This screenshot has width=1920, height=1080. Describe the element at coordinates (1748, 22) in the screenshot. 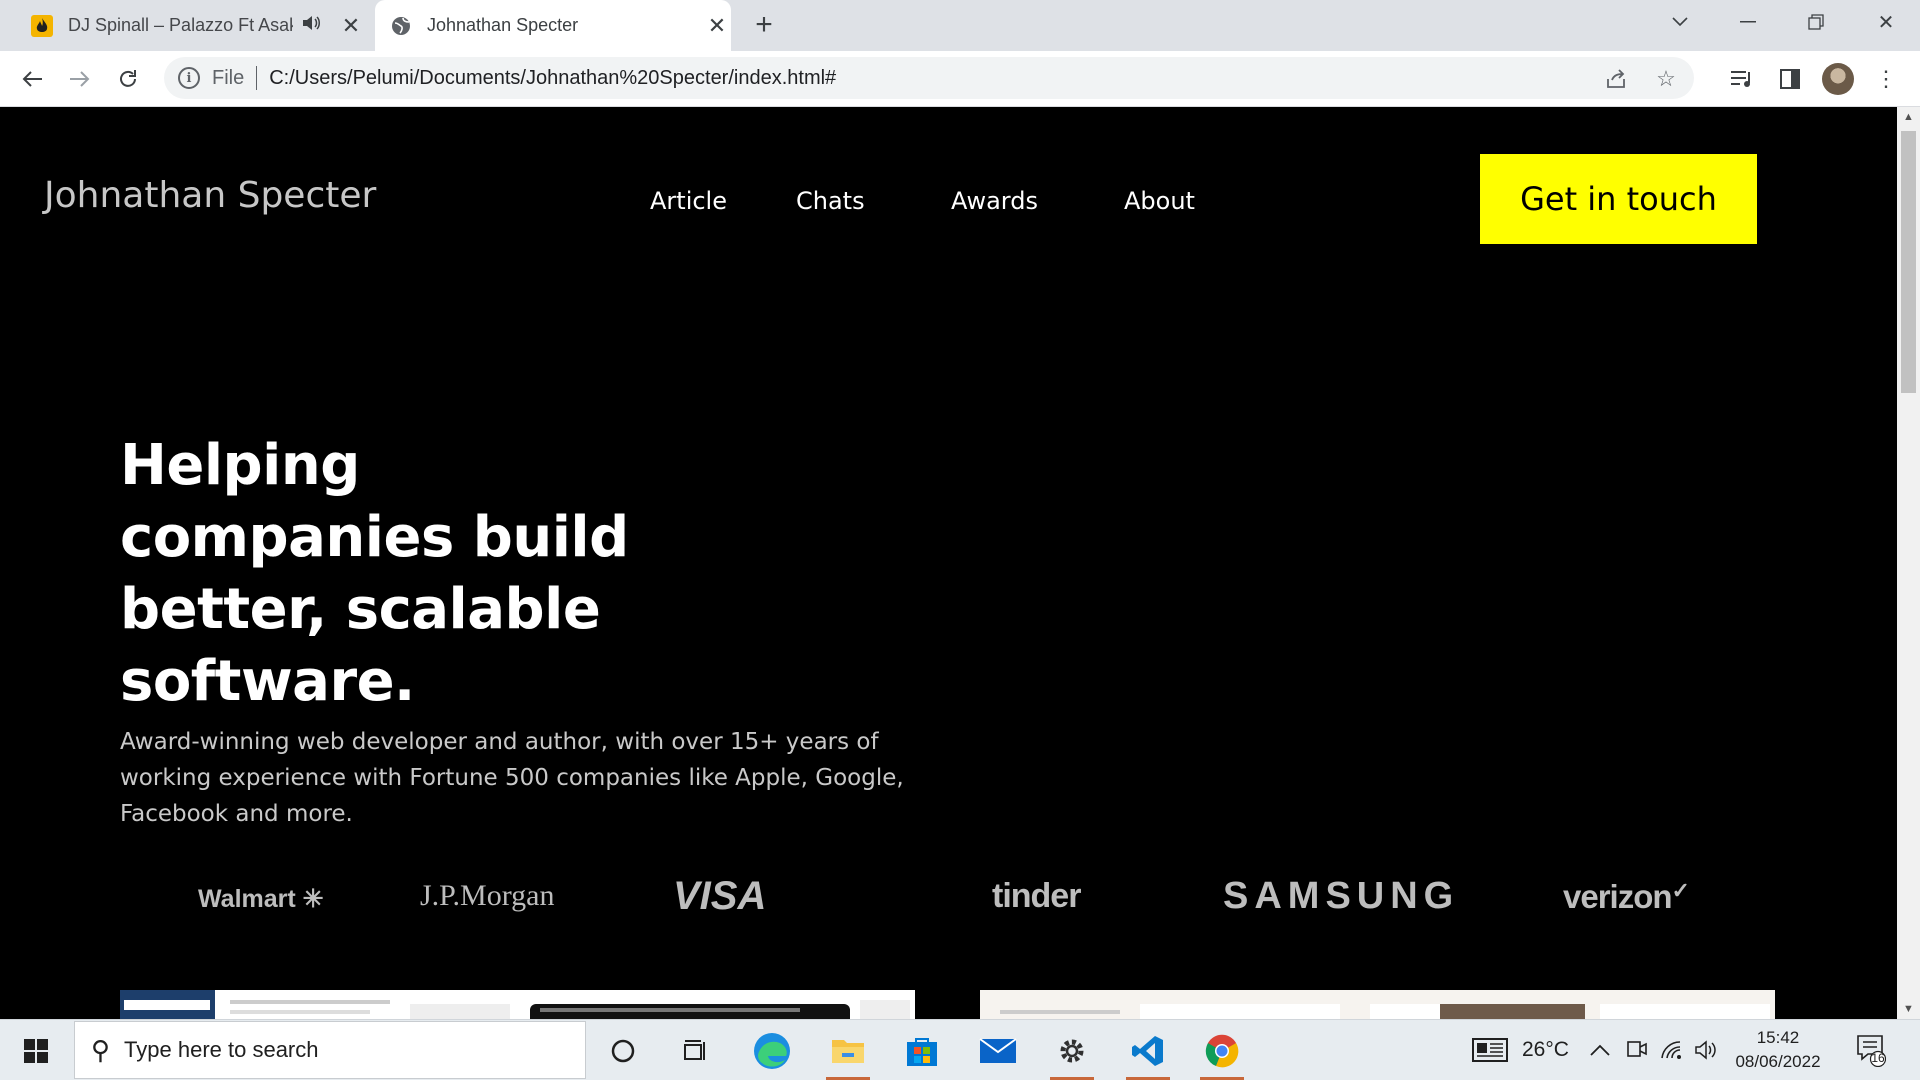

I see `minimize-icon` at that location.